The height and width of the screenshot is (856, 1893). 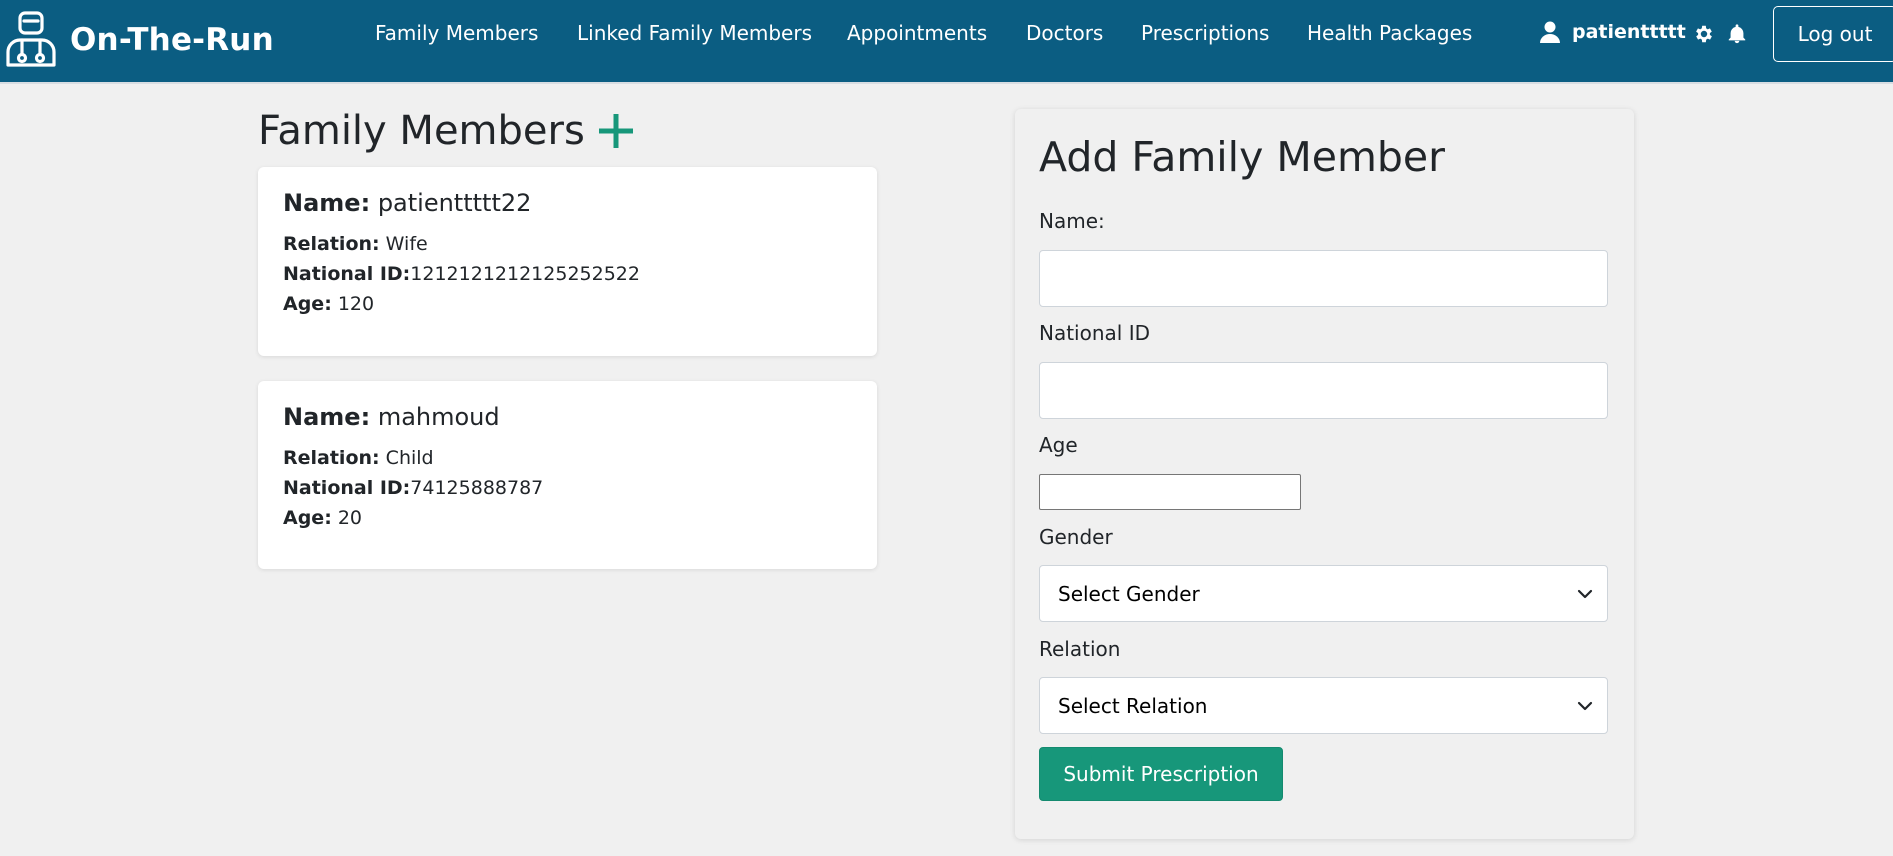 What do you see at coordinates (421, 131) in the screenshot?
I see `page-title: Family Members` at bounding box center [421, 131].